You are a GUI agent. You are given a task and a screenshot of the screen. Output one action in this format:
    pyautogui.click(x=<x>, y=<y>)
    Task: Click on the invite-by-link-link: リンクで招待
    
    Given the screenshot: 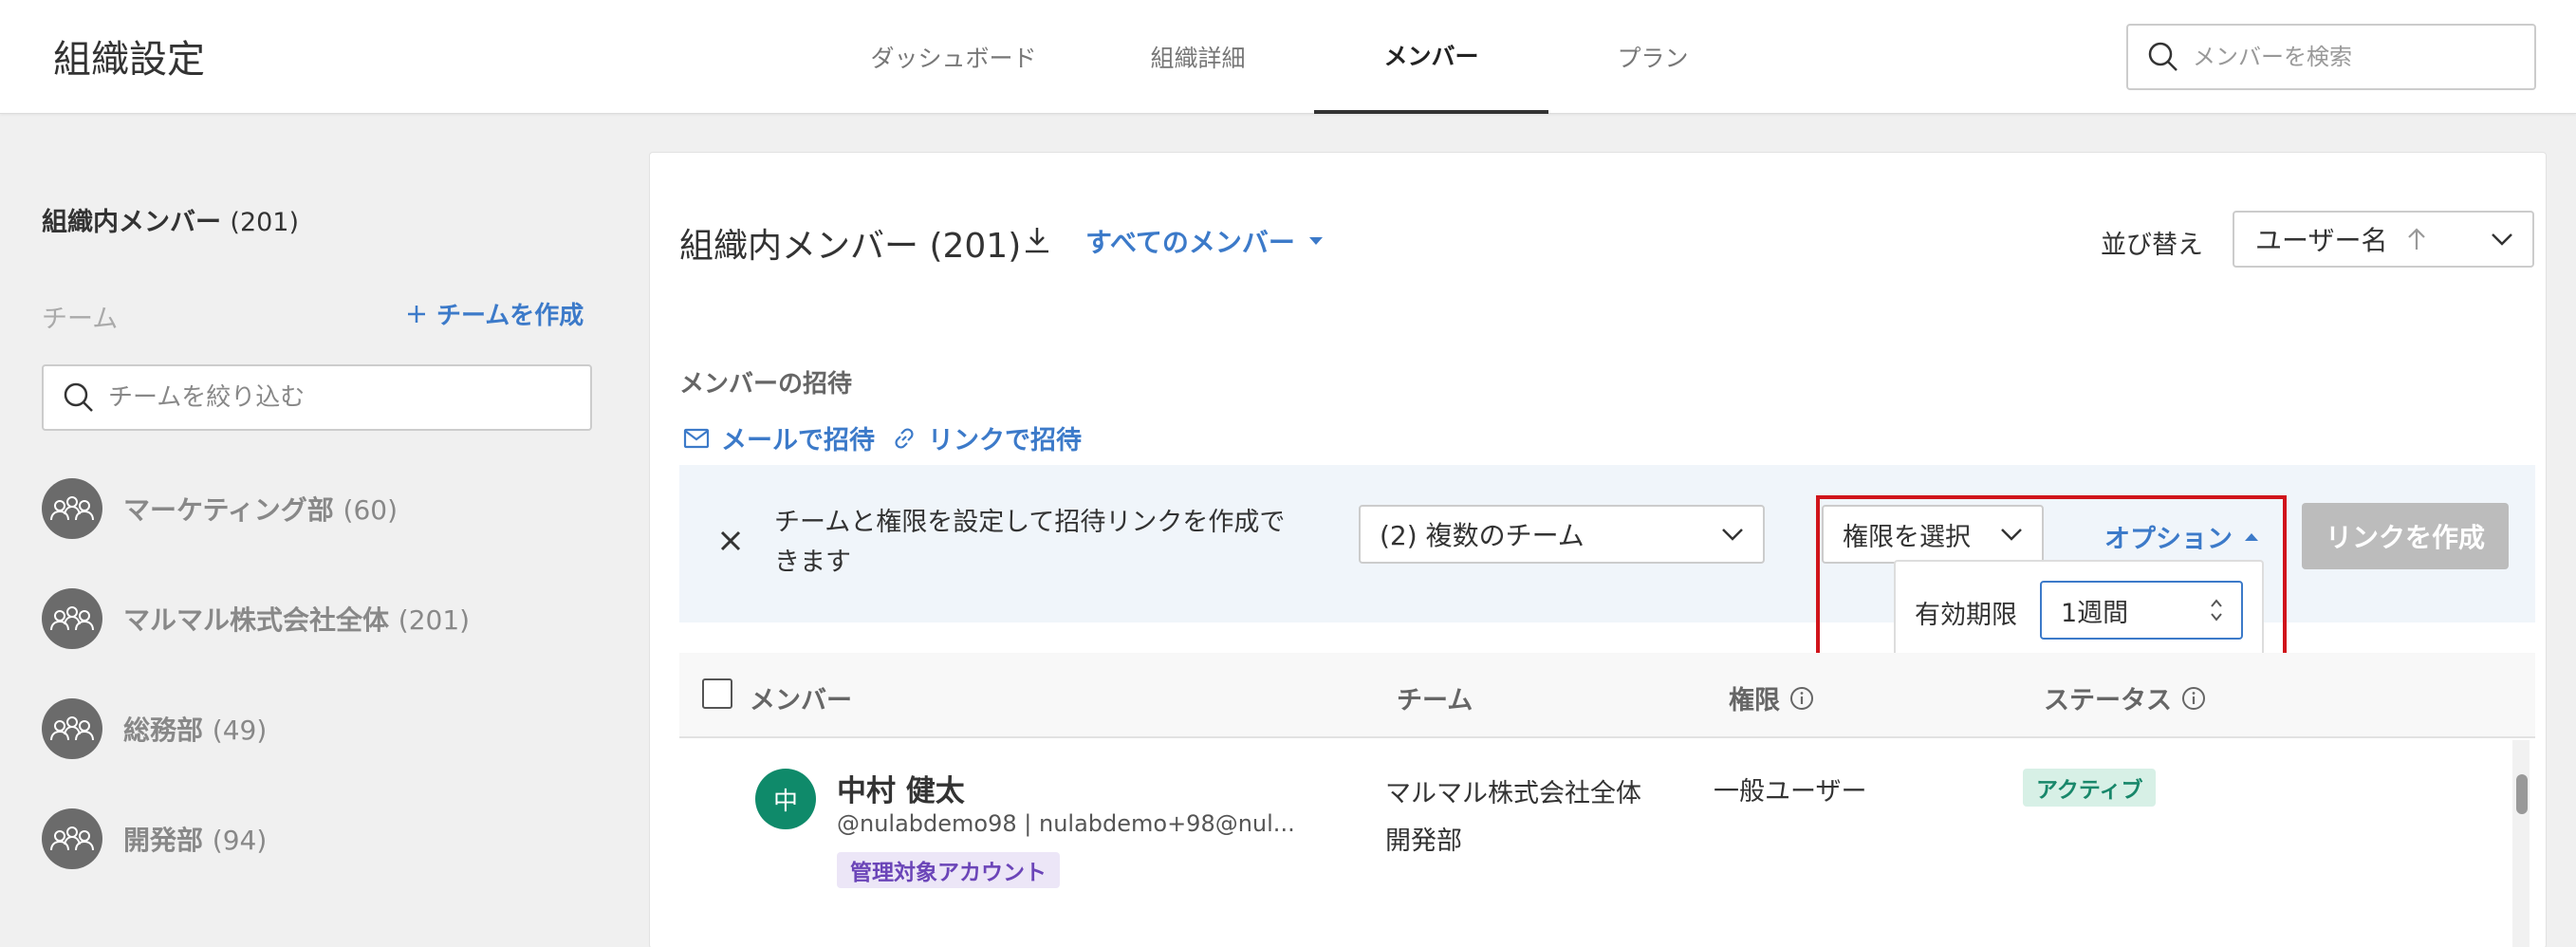 What is the action you would take?
    pyautogui.click(x=987, y=437)
    